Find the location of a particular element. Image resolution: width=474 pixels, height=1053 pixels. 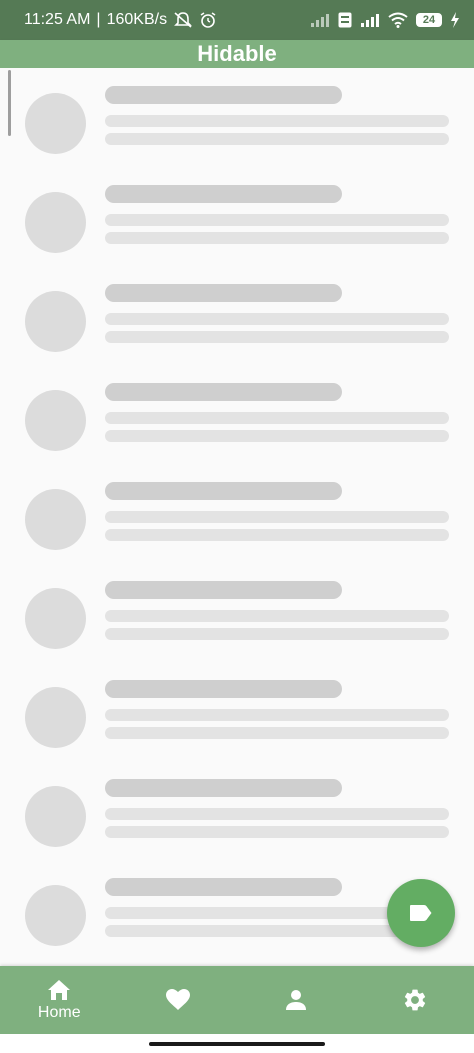

label-icon is located at coordinates (421, 913).